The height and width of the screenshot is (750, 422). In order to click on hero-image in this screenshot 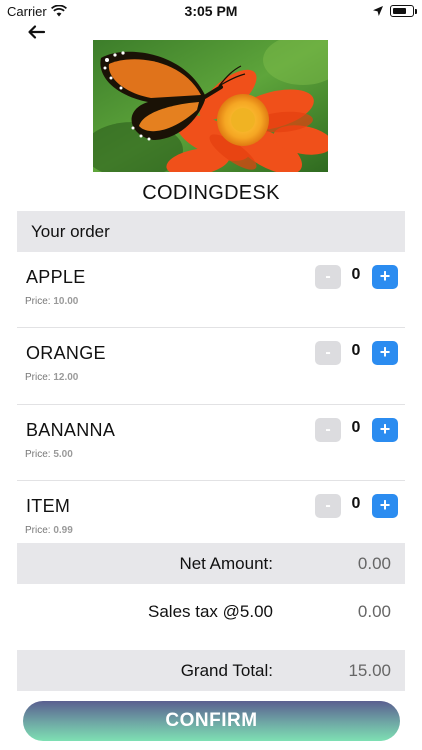, I will do `click(210, 106)`.